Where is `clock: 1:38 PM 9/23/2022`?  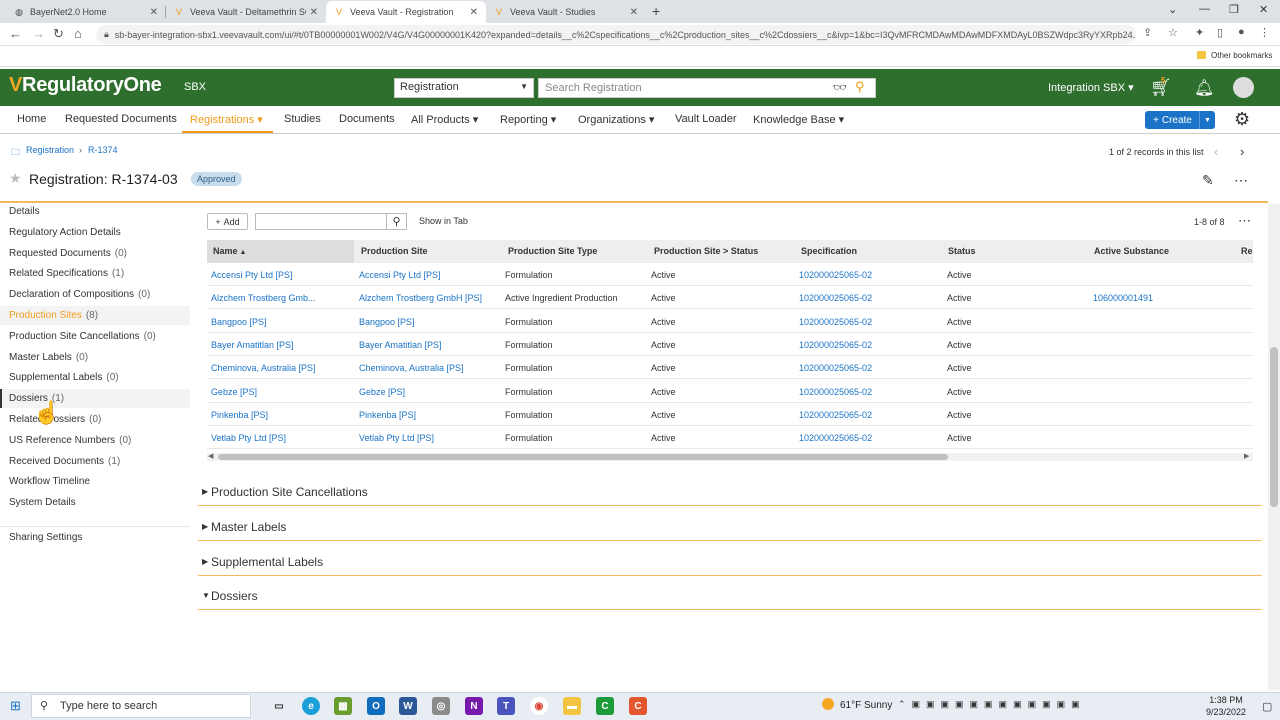 clock: 1:38 PM 9/23/2022 is located at coordinates (1226, 706).